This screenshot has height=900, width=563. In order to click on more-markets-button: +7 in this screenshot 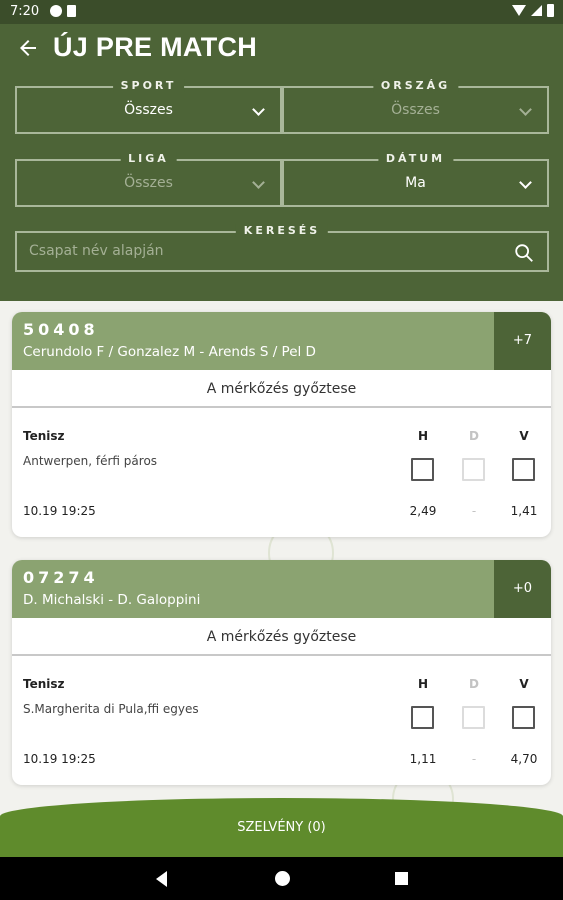, I will do `click(522, 341)`.